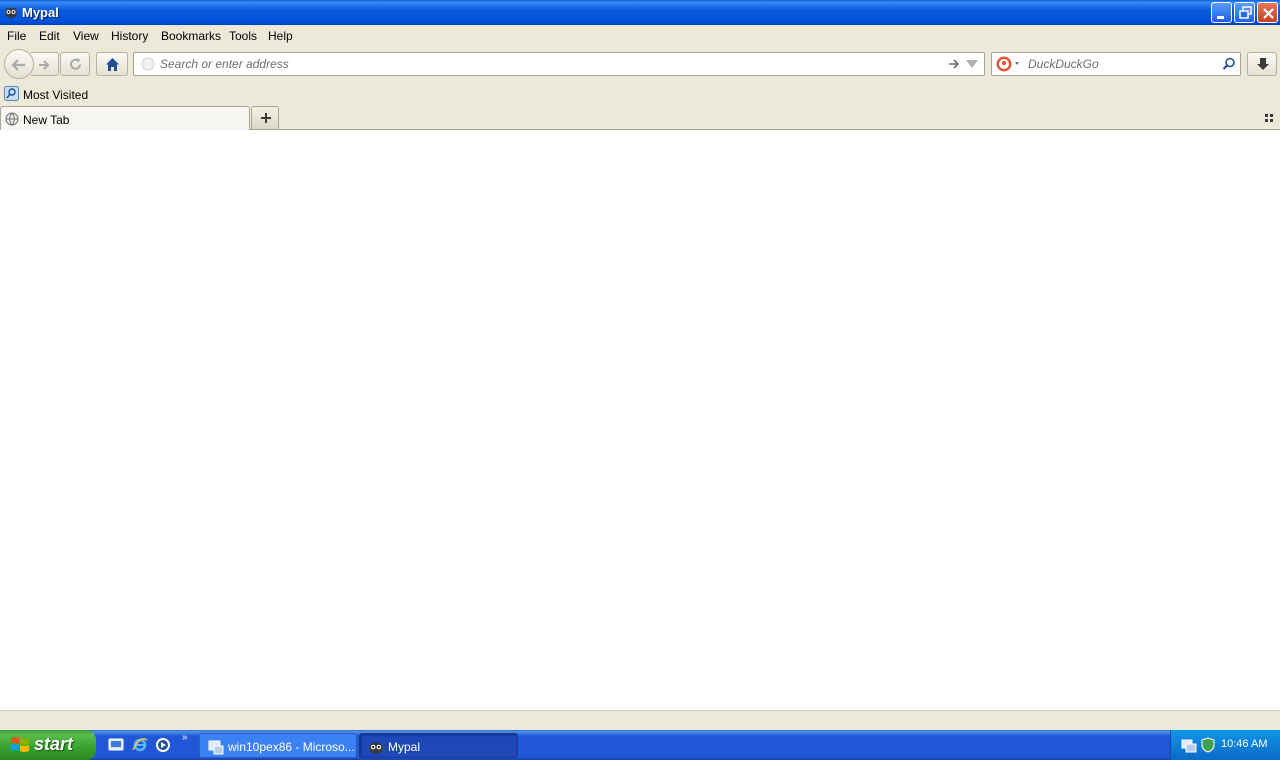 The image size is (1280, 760). What do you see at coordinates (640, 117) in the screenshot?
I see `tab-strip: New Tab` at bounding box center [640, 117].